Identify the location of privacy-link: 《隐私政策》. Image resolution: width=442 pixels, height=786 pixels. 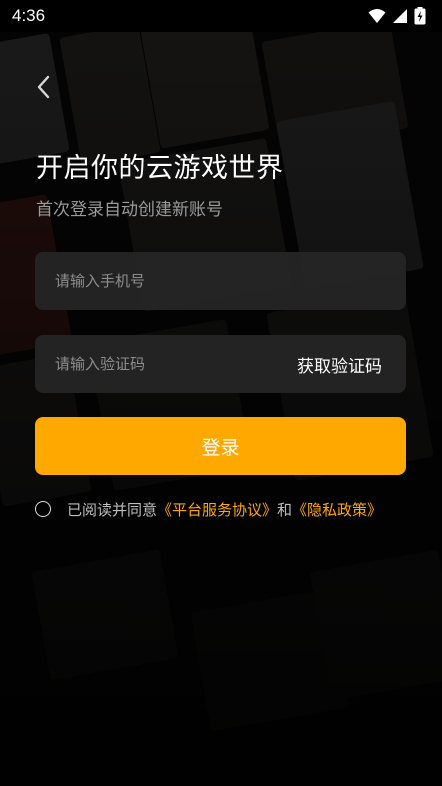
(337, 509).